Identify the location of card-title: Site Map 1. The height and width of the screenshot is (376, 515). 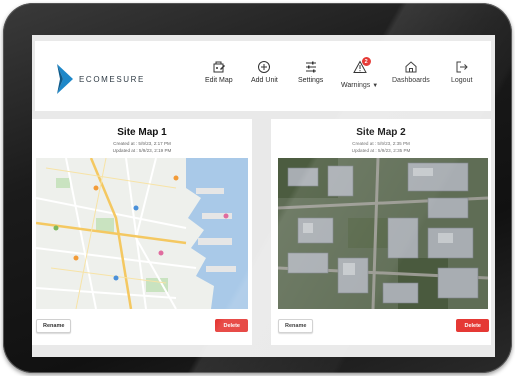
(142, 132).